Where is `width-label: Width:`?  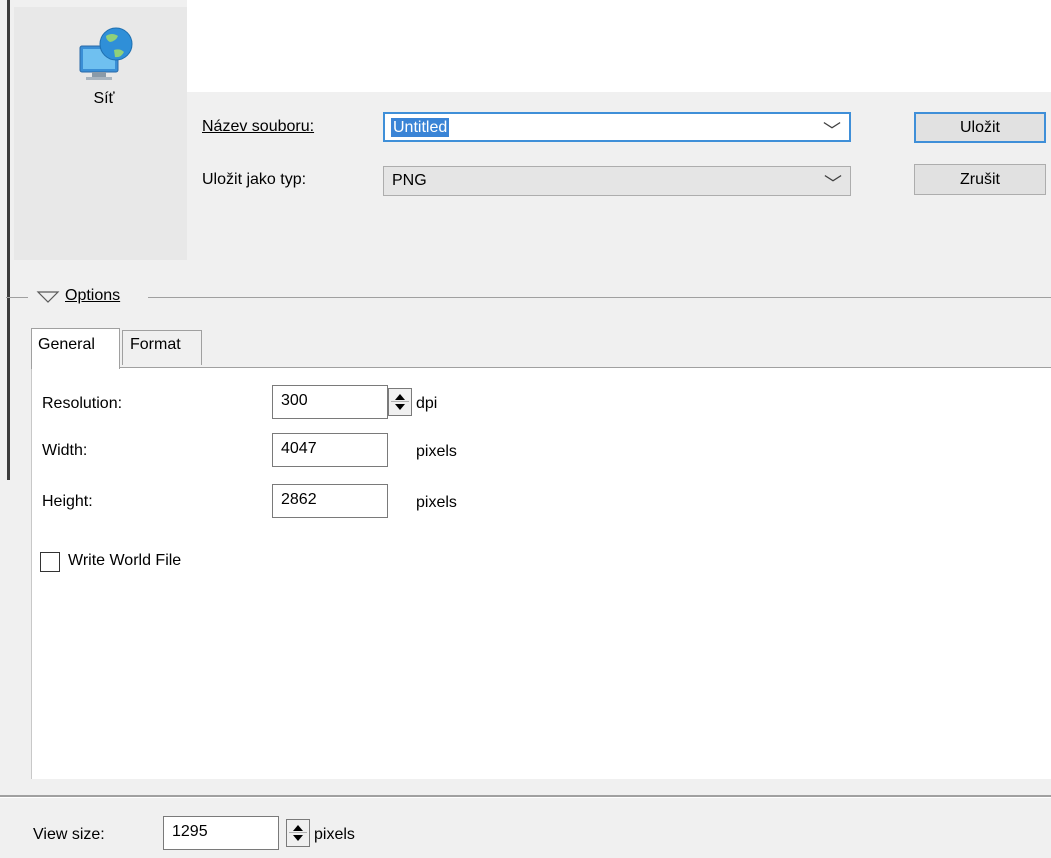 width-label: Width: is located at coordinates (65, 450).